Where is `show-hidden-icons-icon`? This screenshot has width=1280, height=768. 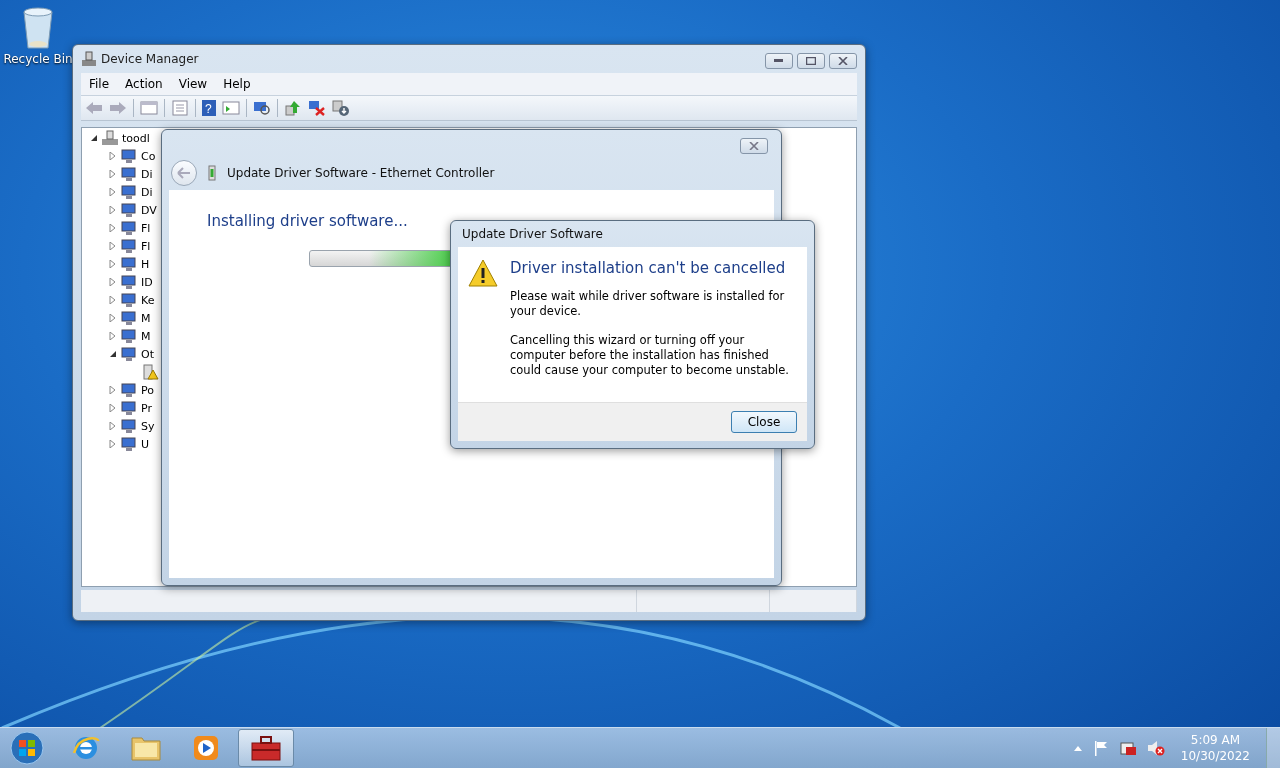 show-hidden-icons-icon is located at coordinates (1077, 748).